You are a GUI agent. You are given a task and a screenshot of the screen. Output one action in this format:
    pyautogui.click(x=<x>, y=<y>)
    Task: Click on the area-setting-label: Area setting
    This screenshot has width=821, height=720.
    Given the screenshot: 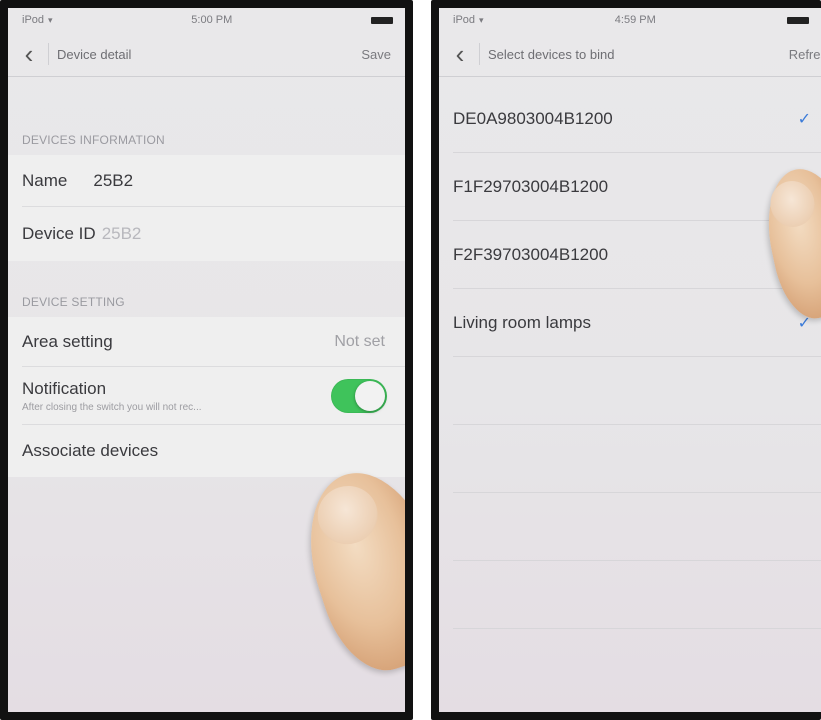 What is the action you would take?
    pyautogui.click(x=67, y=341)
    